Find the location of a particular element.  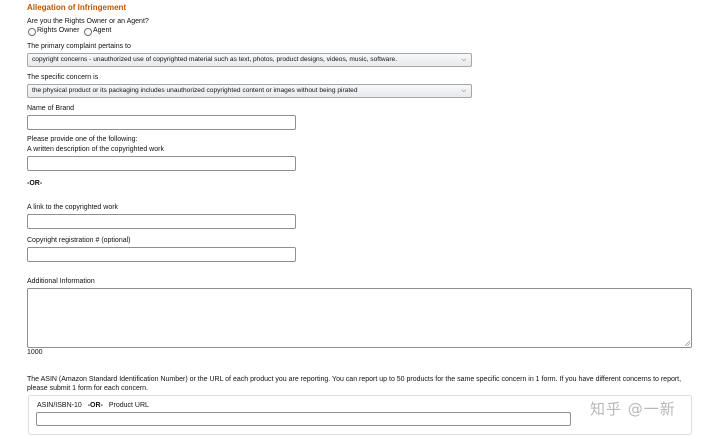

provide-instruction: Please provide one of the following: is located at coordinates (82, 139).